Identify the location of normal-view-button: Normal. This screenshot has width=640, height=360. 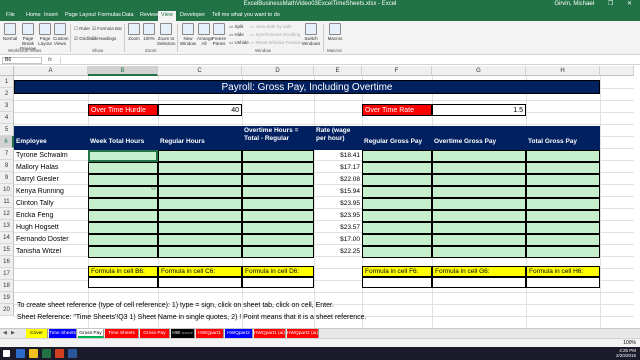
(10, 32).